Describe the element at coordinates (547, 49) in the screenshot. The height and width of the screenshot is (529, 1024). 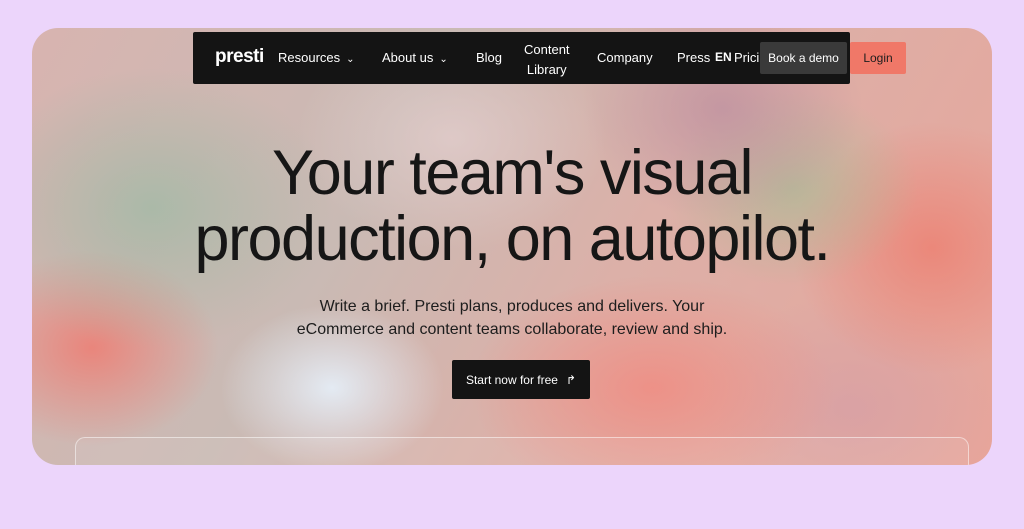
I see `nav-item-label-line1: Content` at that location.